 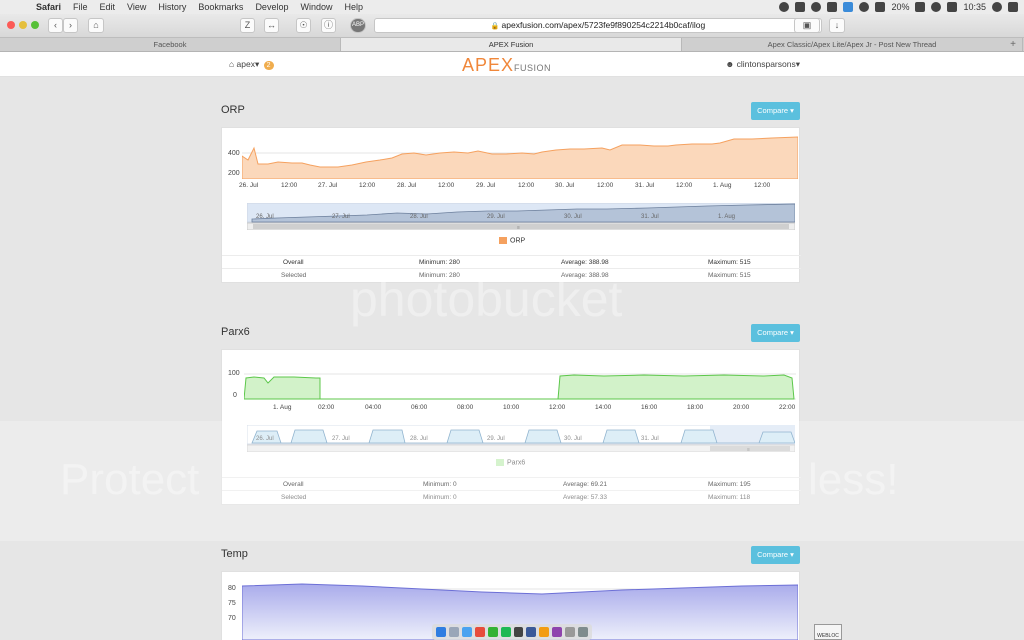 I want to click on orp-compare-button: Compare ▾, so click(x=775, y=111).